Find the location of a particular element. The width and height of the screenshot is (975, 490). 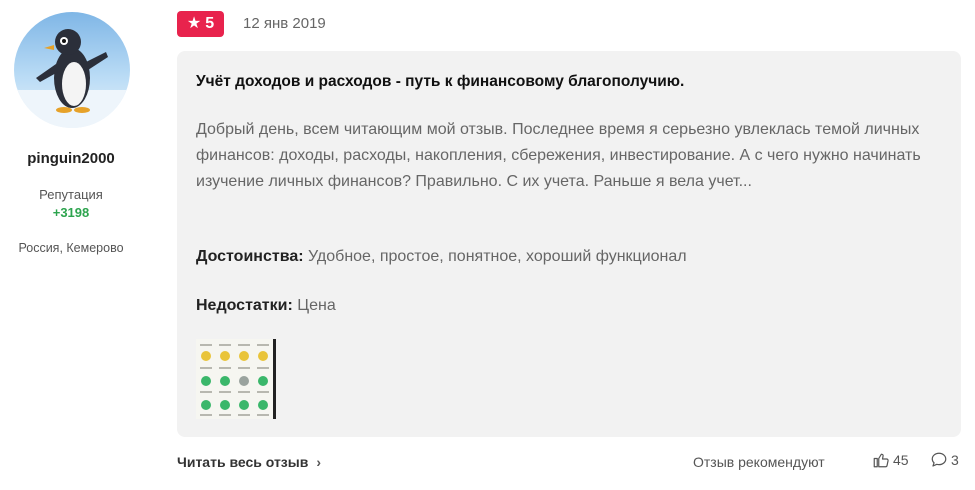

comment-icon is located at coordinates (939, 459).